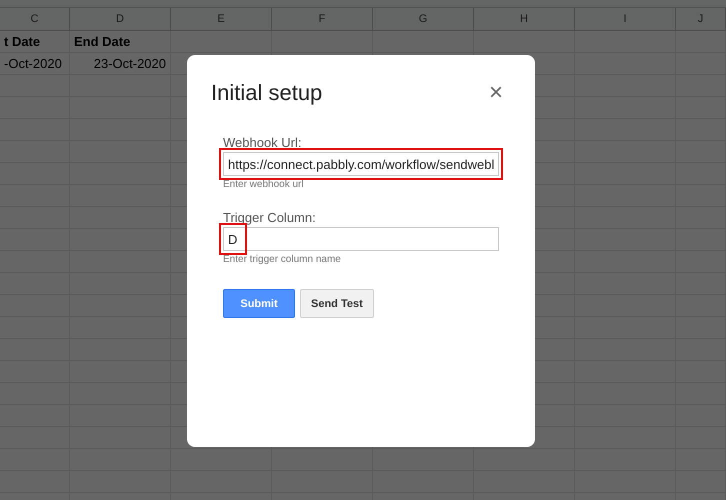  I want to click on input-field: D, so click(361, 239).